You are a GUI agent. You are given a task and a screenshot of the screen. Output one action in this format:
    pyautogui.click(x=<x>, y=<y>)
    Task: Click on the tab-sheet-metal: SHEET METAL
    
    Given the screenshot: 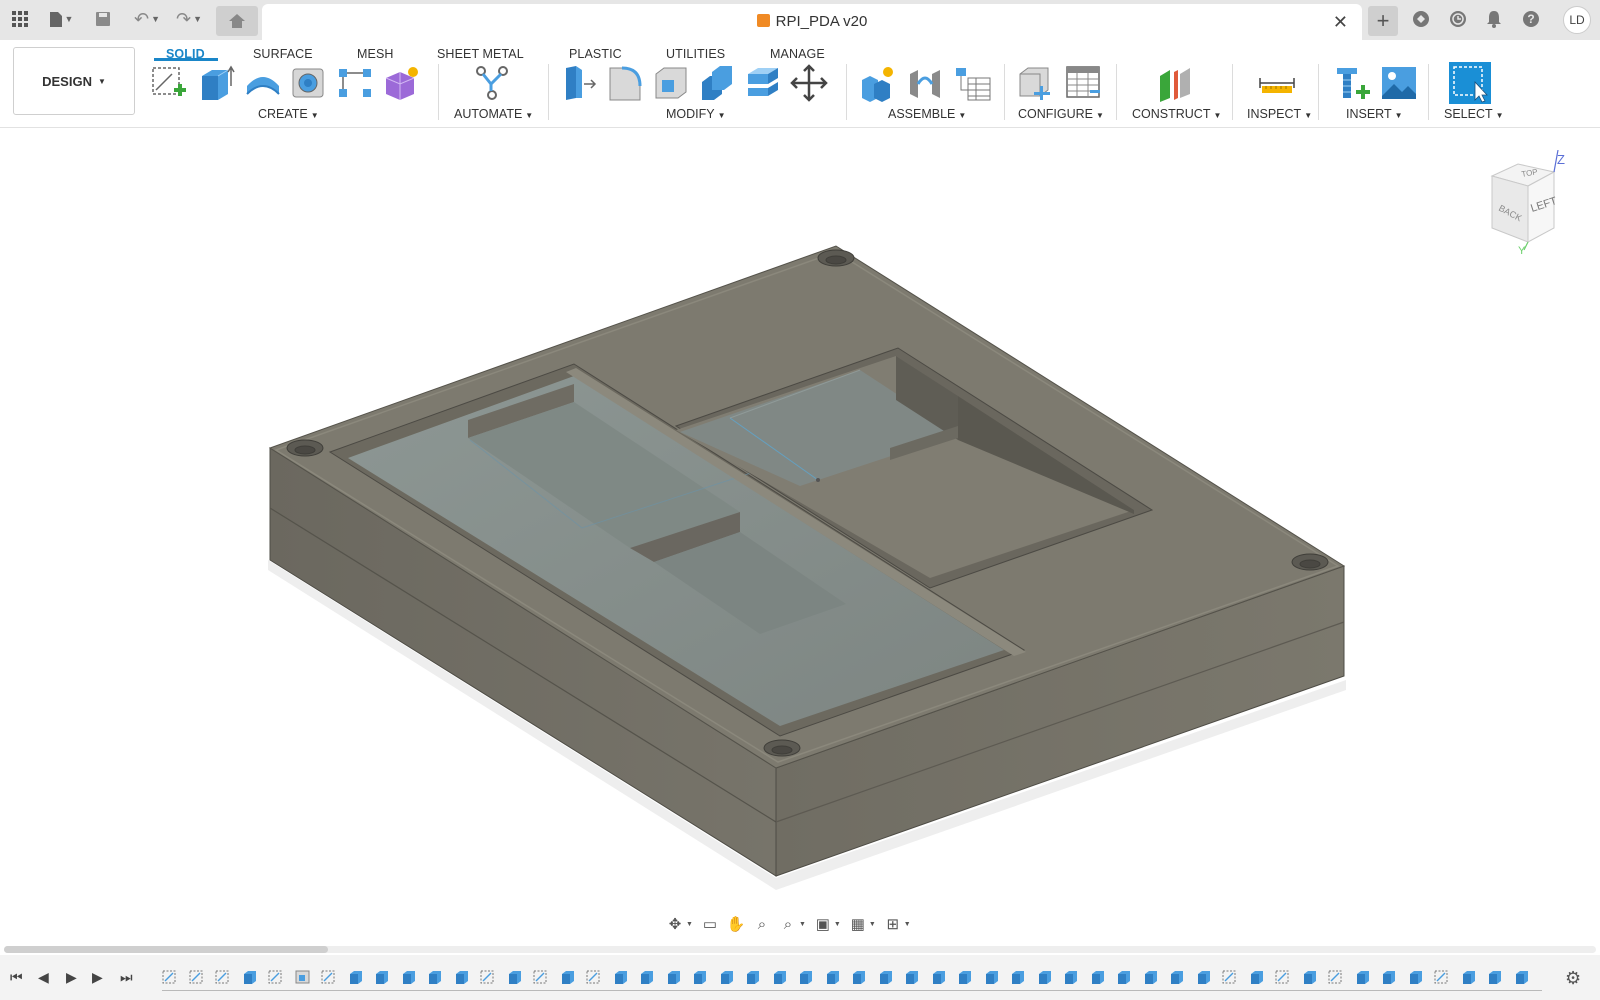 What is the action you would take?
    pyautogui.click(x=480, y=54)
    